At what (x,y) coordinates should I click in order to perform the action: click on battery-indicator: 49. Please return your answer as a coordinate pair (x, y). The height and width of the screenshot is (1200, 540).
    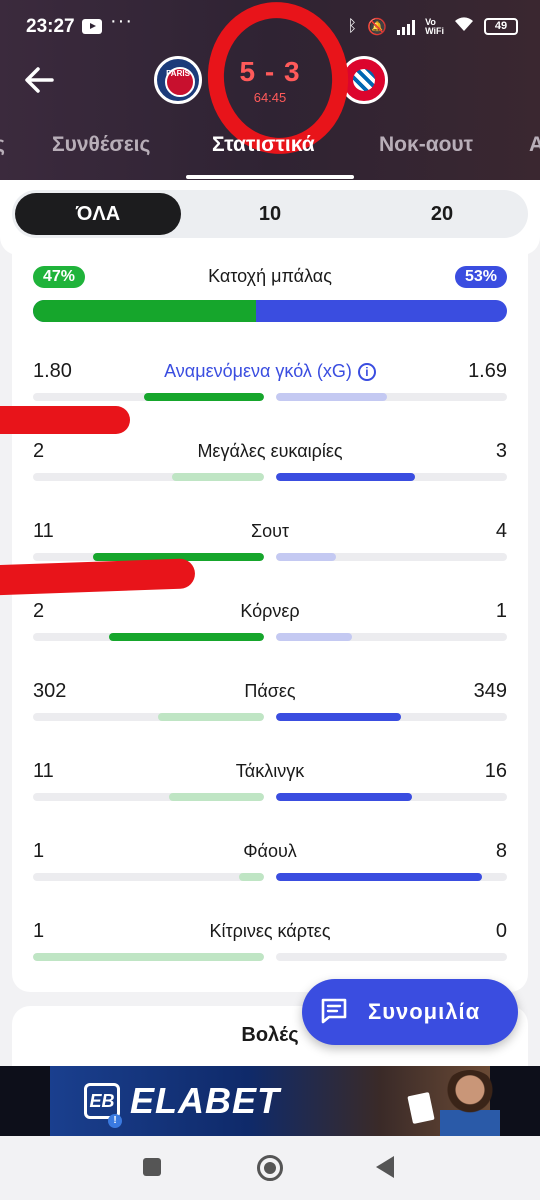
    Looking at the image, I should click on (501, 26).